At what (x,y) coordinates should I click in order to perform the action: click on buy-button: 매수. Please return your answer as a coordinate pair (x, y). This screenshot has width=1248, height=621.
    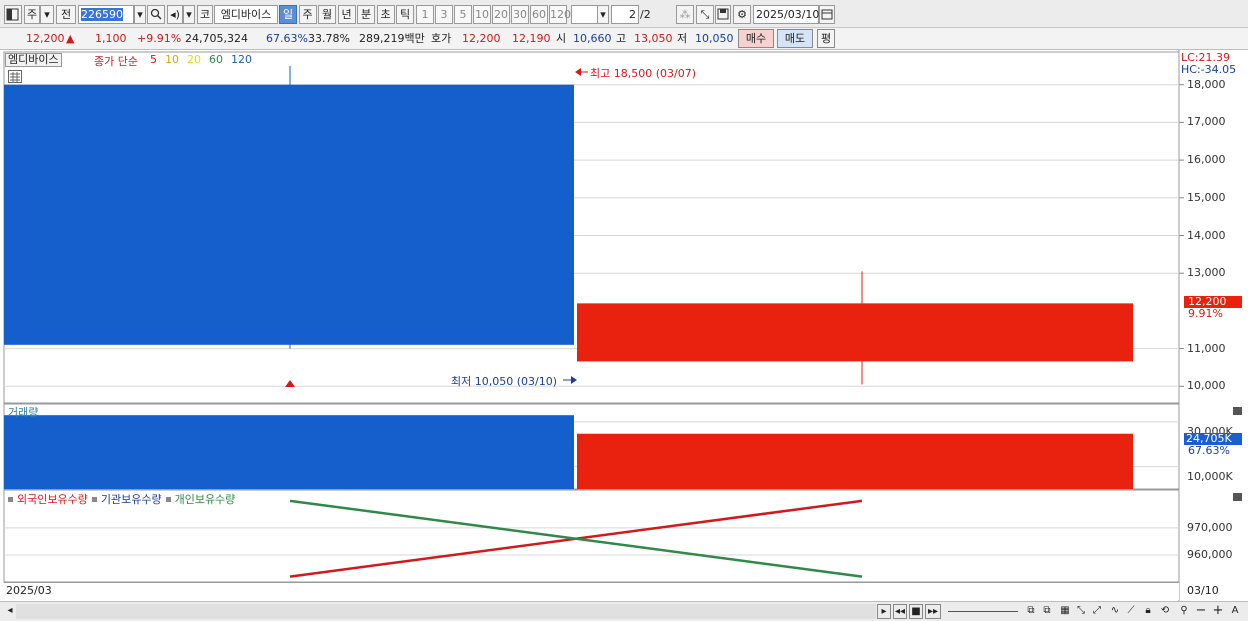
    Looking at the image, I should click on (756, 38).